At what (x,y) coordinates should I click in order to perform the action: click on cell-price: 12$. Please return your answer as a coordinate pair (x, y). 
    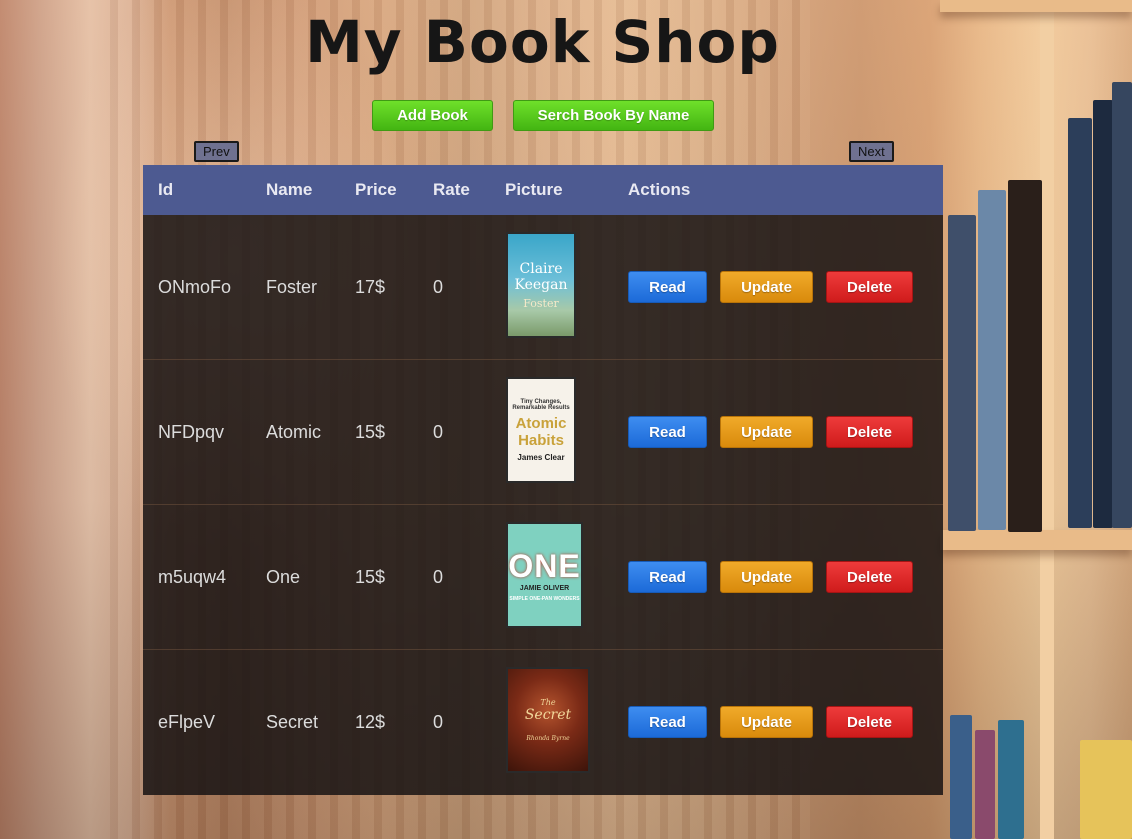
    Looking at the image, I should click on (370, 722).